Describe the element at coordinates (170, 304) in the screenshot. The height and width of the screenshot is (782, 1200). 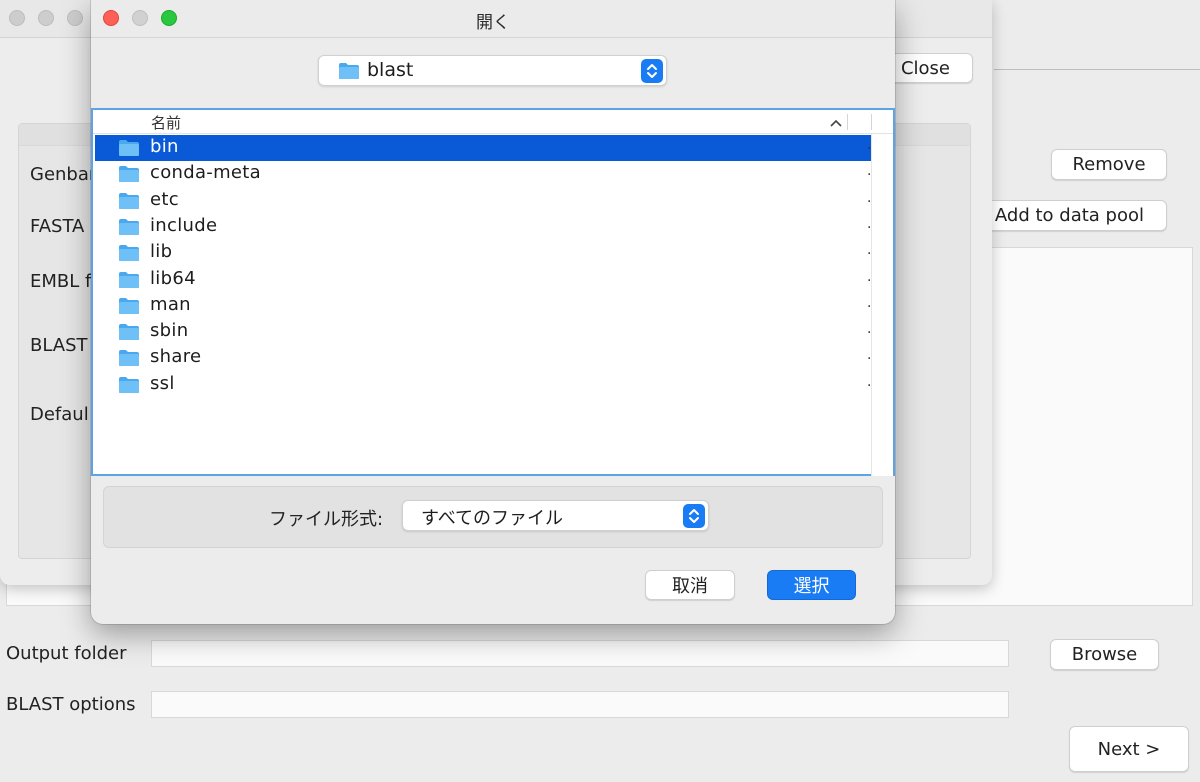
I see `list-item-name: man` at that location.